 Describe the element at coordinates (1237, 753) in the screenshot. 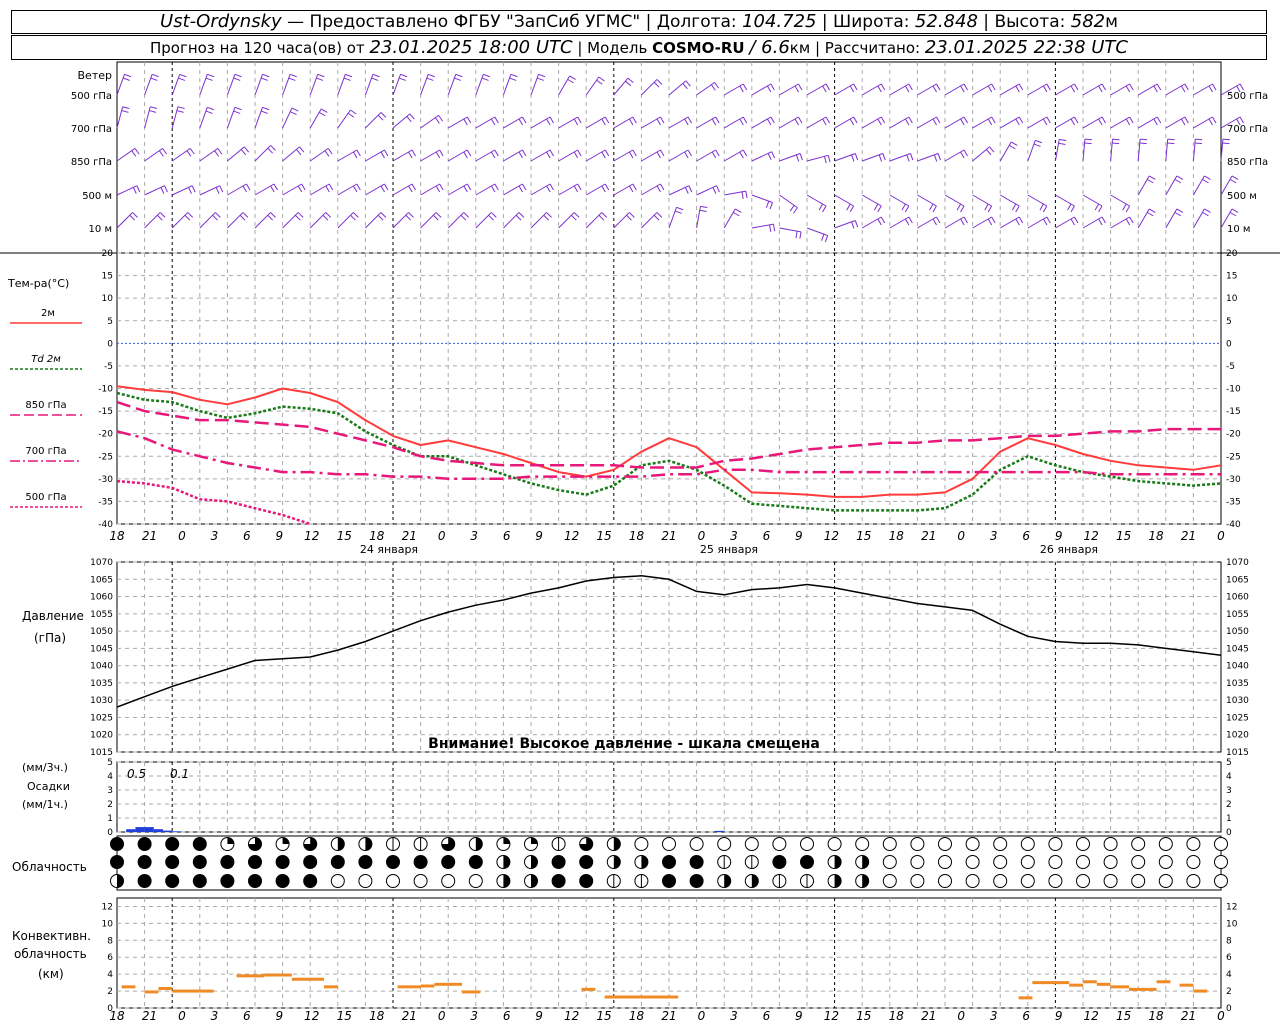

I see `press-ytick-right: 1015` at that location.